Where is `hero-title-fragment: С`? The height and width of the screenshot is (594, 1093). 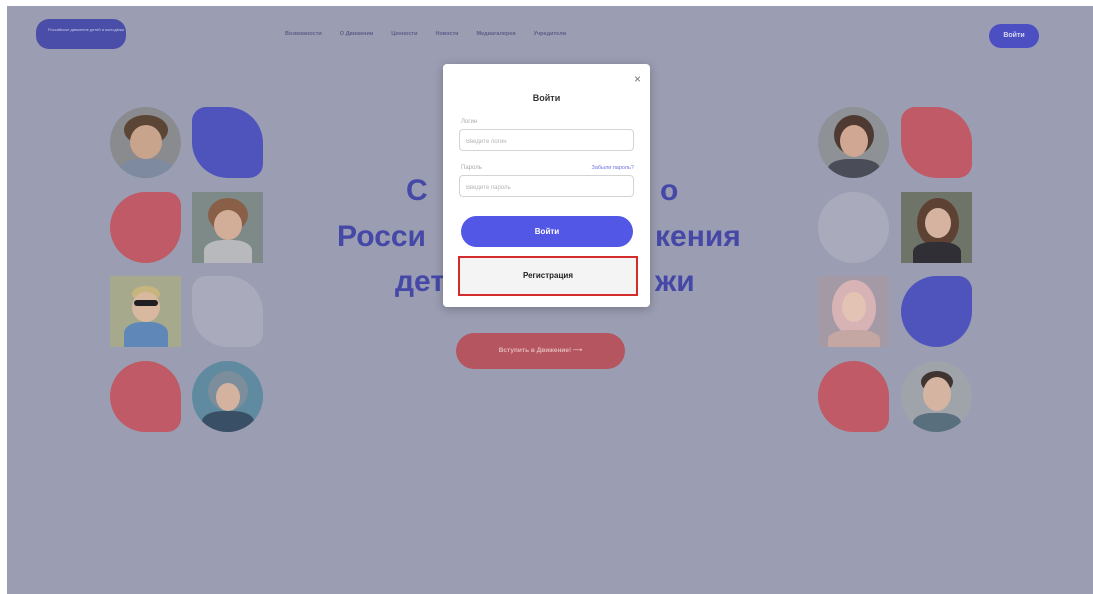 hero-title-fragment: С is located at coordinates (417, 190).